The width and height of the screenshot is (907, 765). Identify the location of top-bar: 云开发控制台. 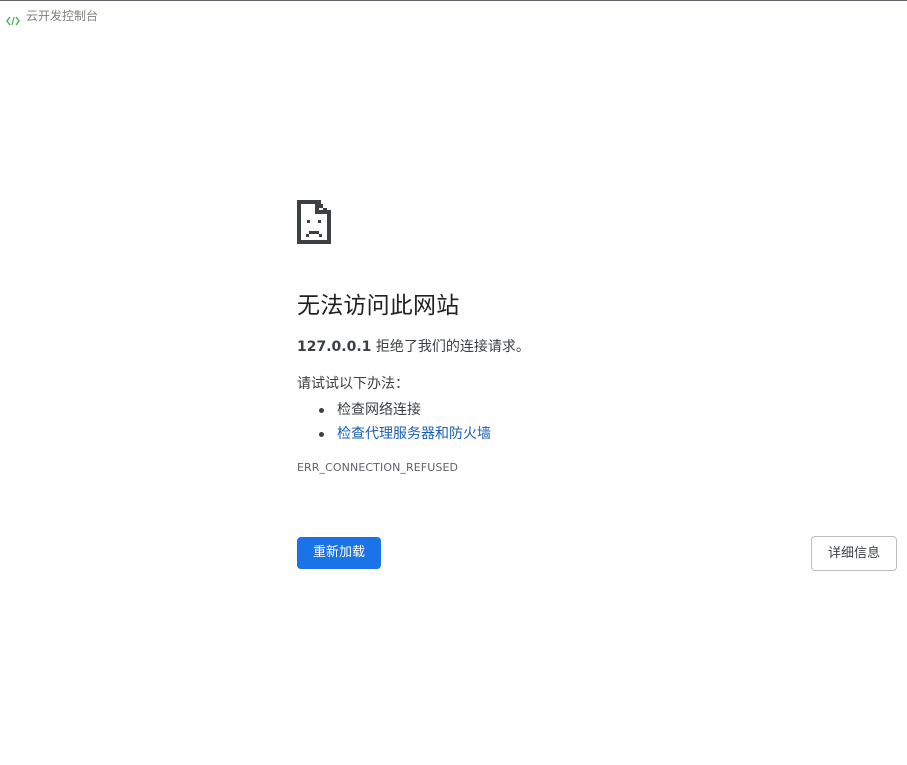
(453, 15).